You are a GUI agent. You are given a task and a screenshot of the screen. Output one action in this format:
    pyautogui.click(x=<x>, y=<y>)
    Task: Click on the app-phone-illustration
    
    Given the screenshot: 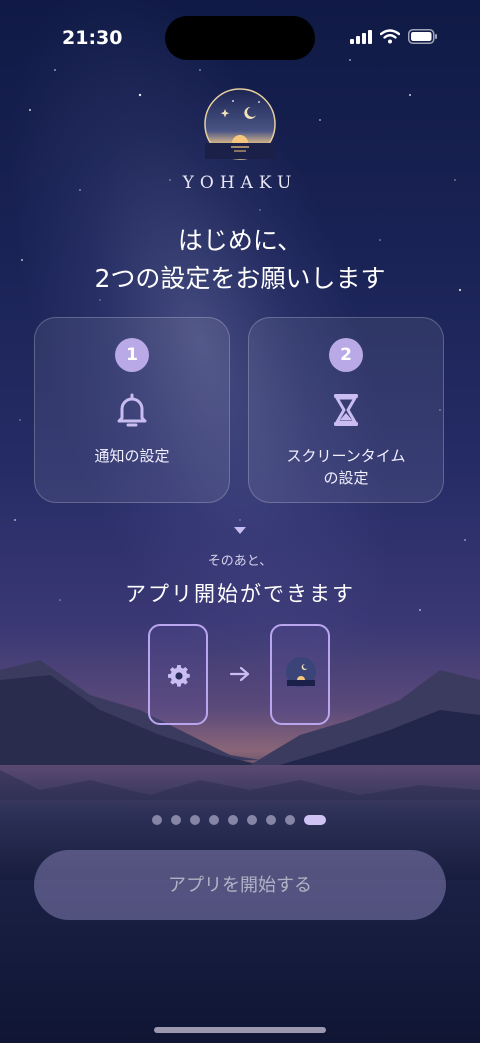 What is the action you would take?
    pyautogui.click(x=300, y=674)
    